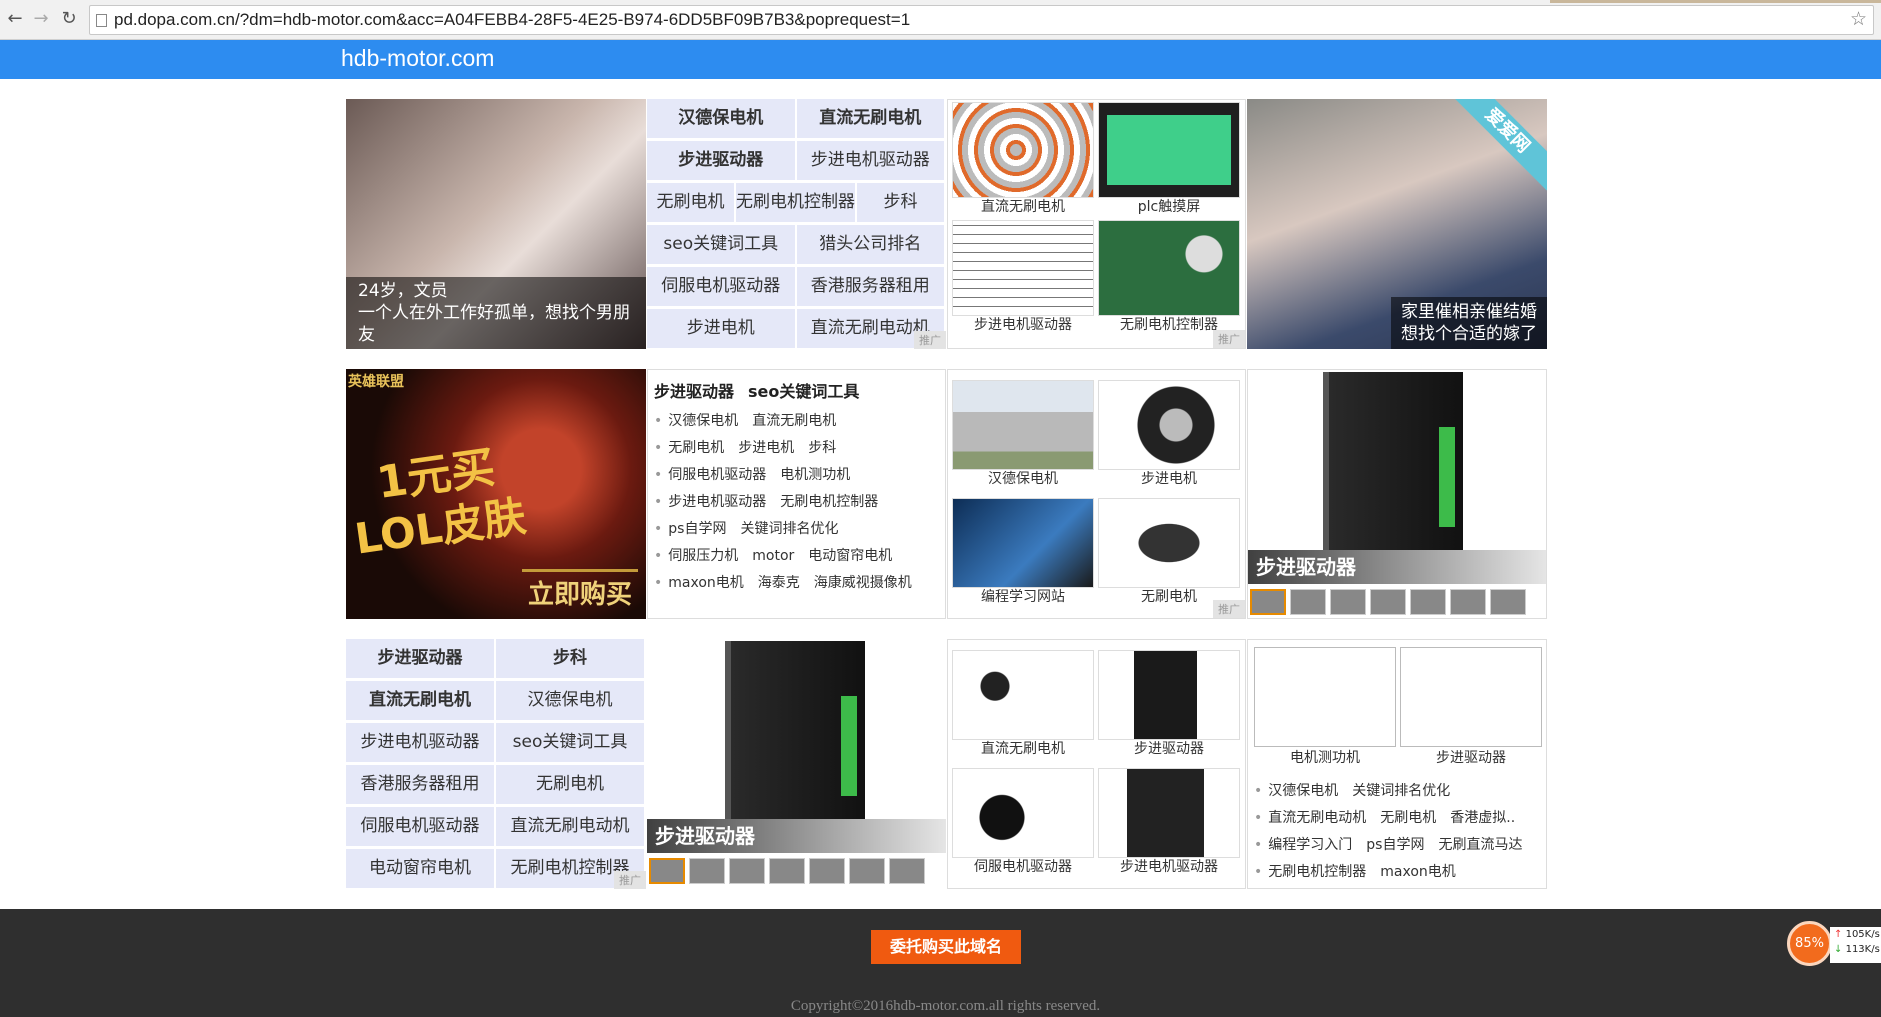 The height and width of the screenshot is (1017, 1881). What do you see at coordinates (1169, 159) in the screenshot?
I see `thumb-item: plc触摸屏` at bounding box center [1169, 159].